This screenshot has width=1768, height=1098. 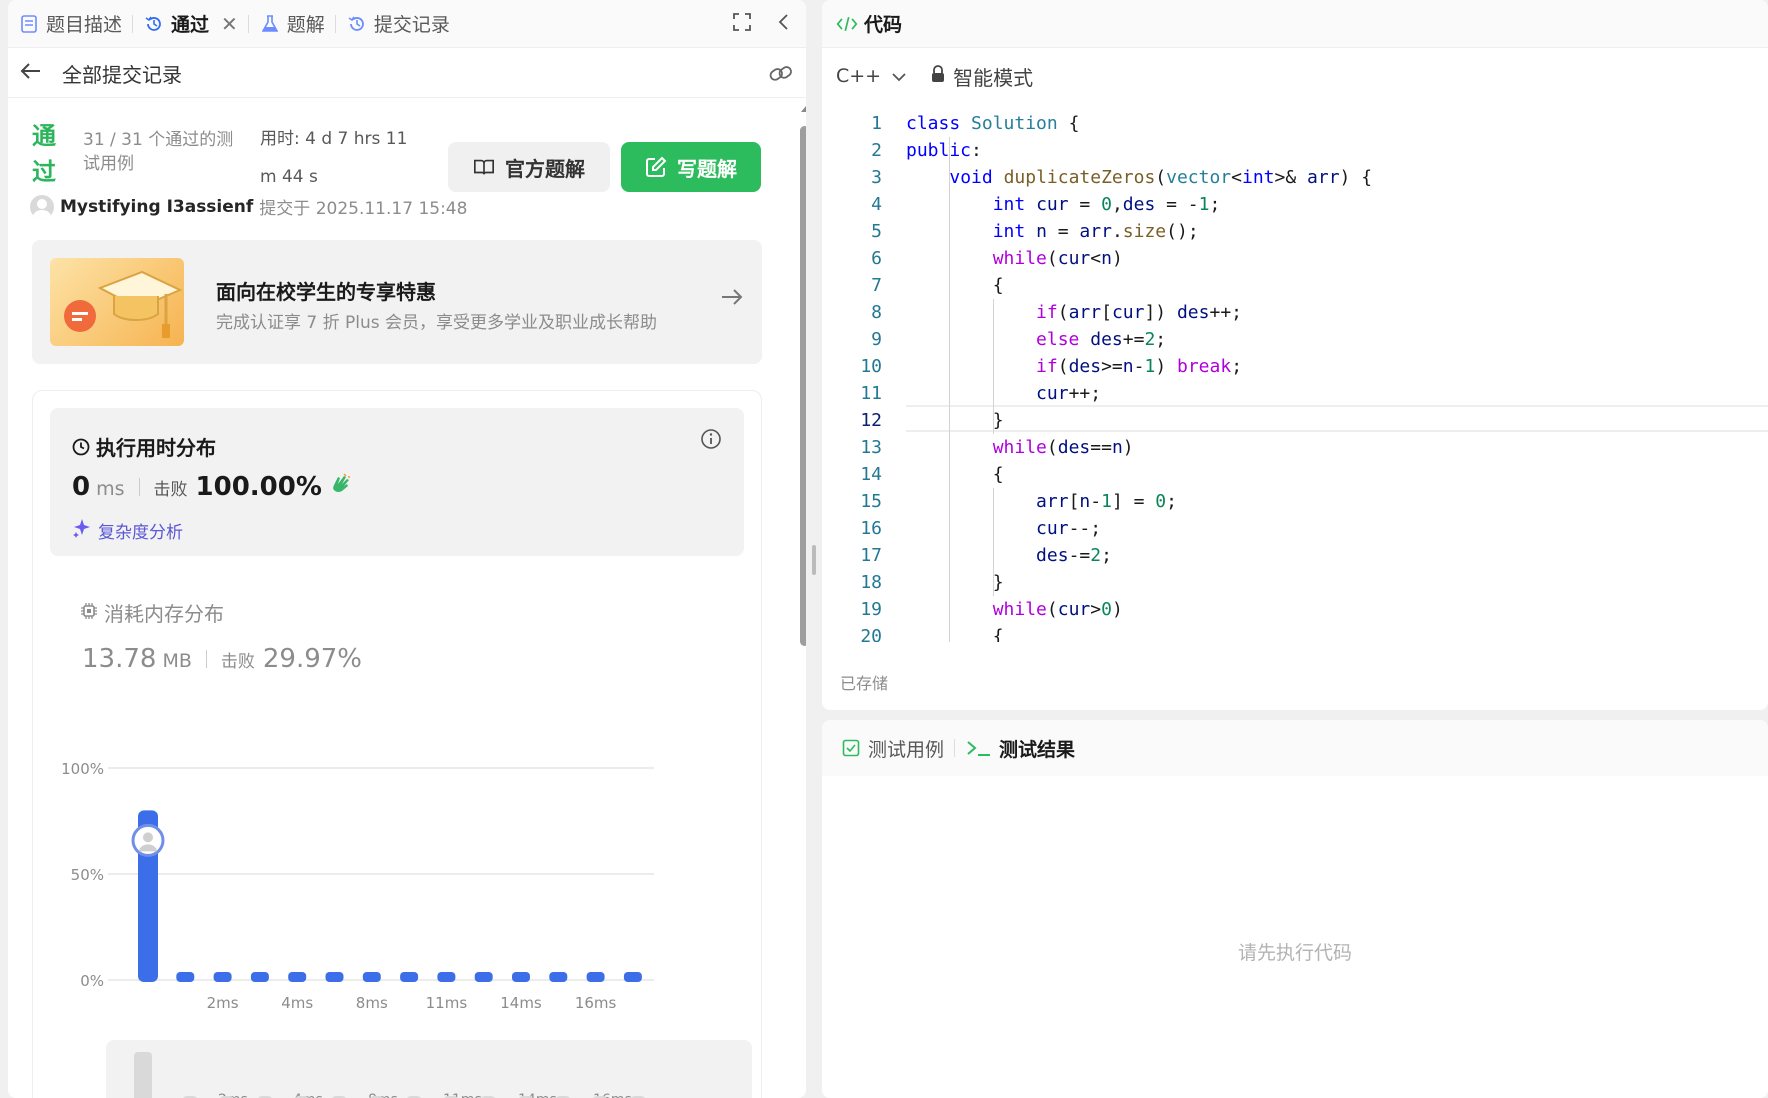 What do you see at coordinates (1295, 258) in the screenshot?
I see `code-line: 6 while(cur<n)` at bounding box center [1295, 258].